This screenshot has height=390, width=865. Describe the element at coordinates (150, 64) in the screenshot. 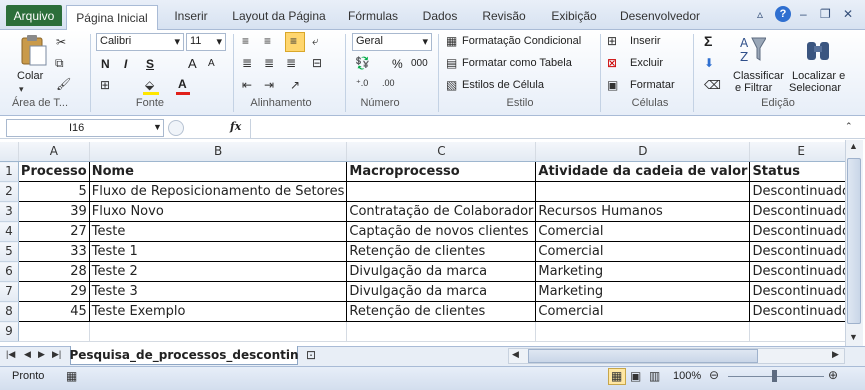

I see `underline-button: S` at that location.